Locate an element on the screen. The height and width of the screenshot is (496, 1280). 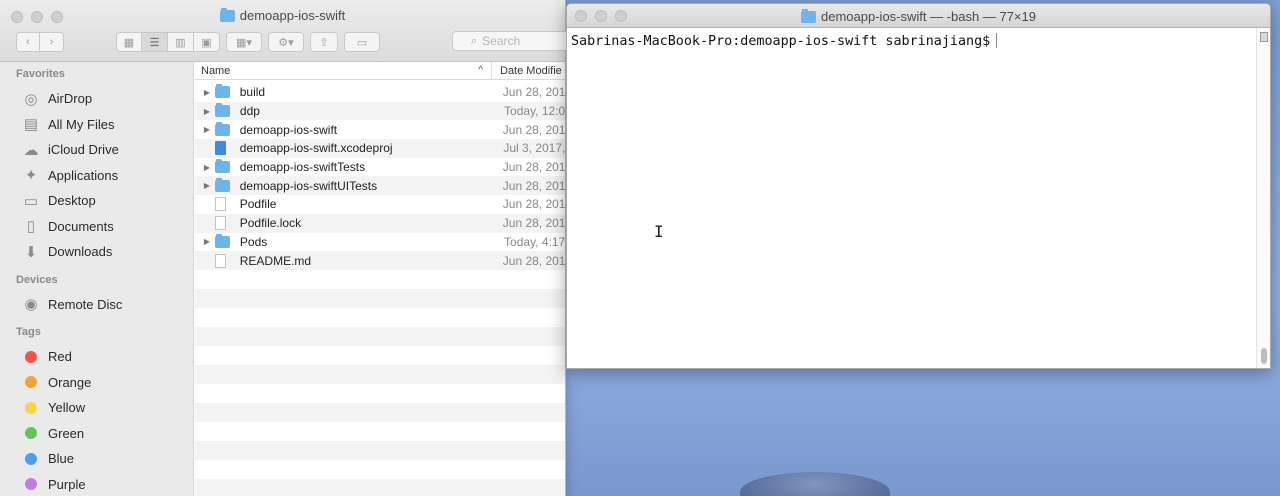
tag-orange: Orange is located at coordinates (96, 383).